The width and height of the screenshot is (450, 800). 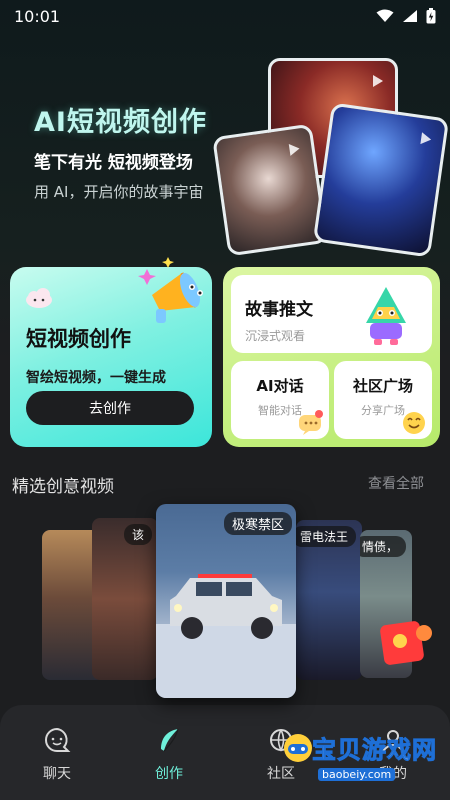 I want to click on story-push-title: 故事推文, so click(x=279, y=310).